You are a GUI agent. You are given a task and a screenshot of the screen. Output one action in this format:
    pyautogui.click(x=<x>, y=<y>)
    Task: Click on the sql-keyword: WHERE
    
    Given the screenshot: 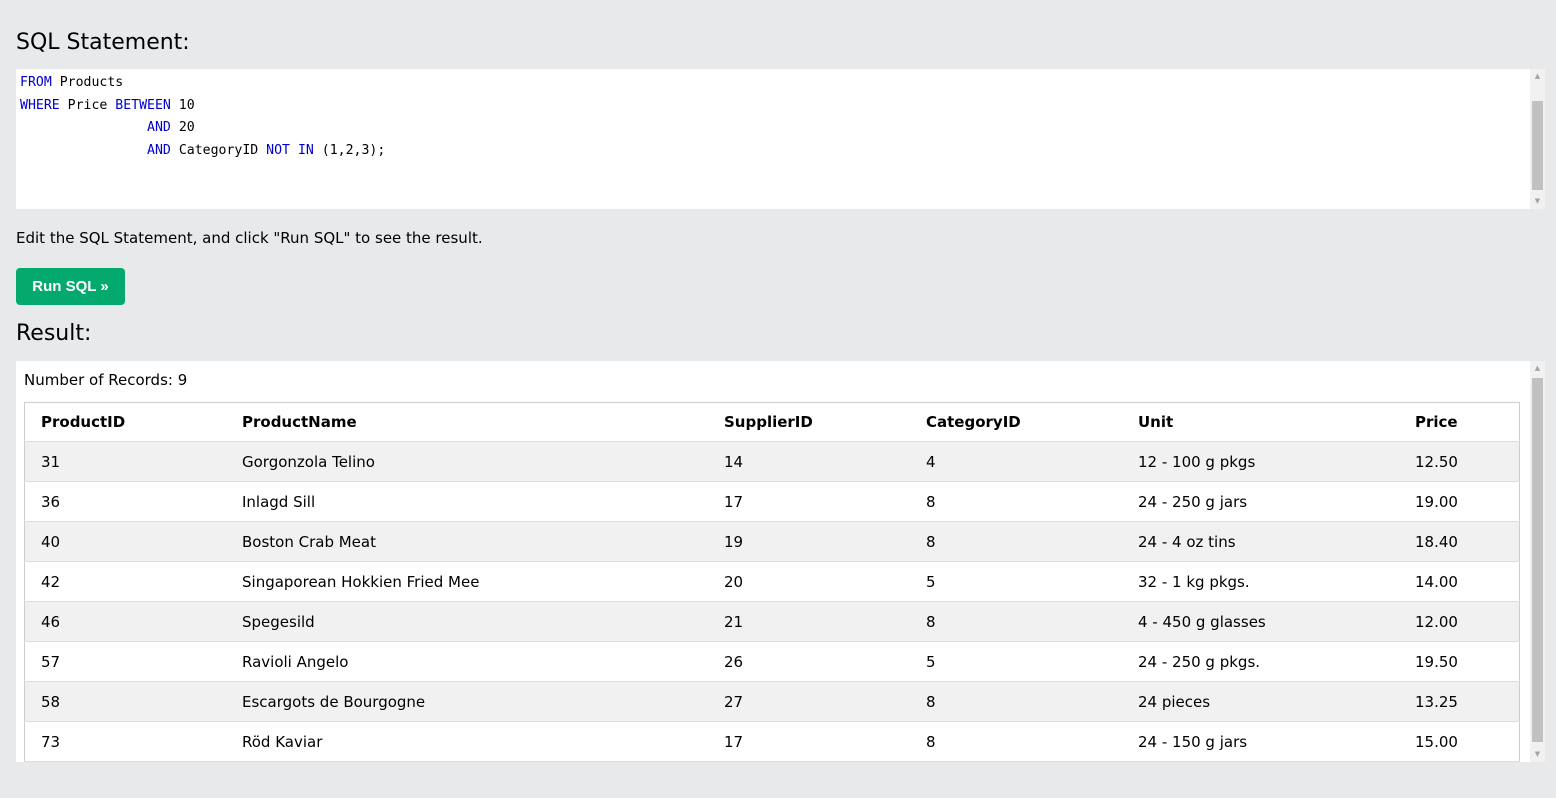 What is the action you would take?
    pyautogui.click(x=40, y=105)
    